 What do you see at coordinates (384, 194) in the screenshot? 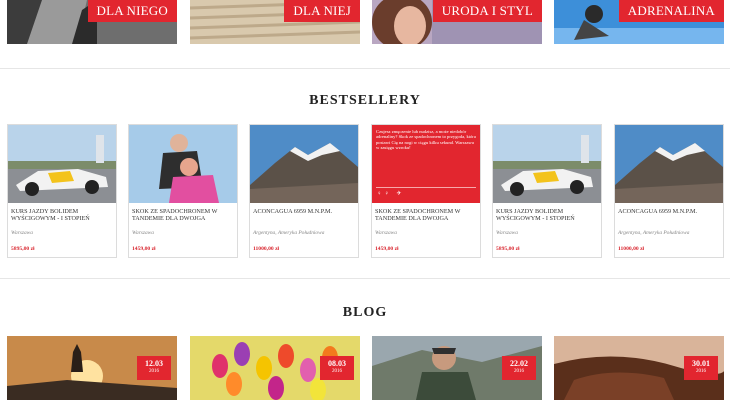
I see `couple-icon: ♀♀` at bounding box center [384, 194].